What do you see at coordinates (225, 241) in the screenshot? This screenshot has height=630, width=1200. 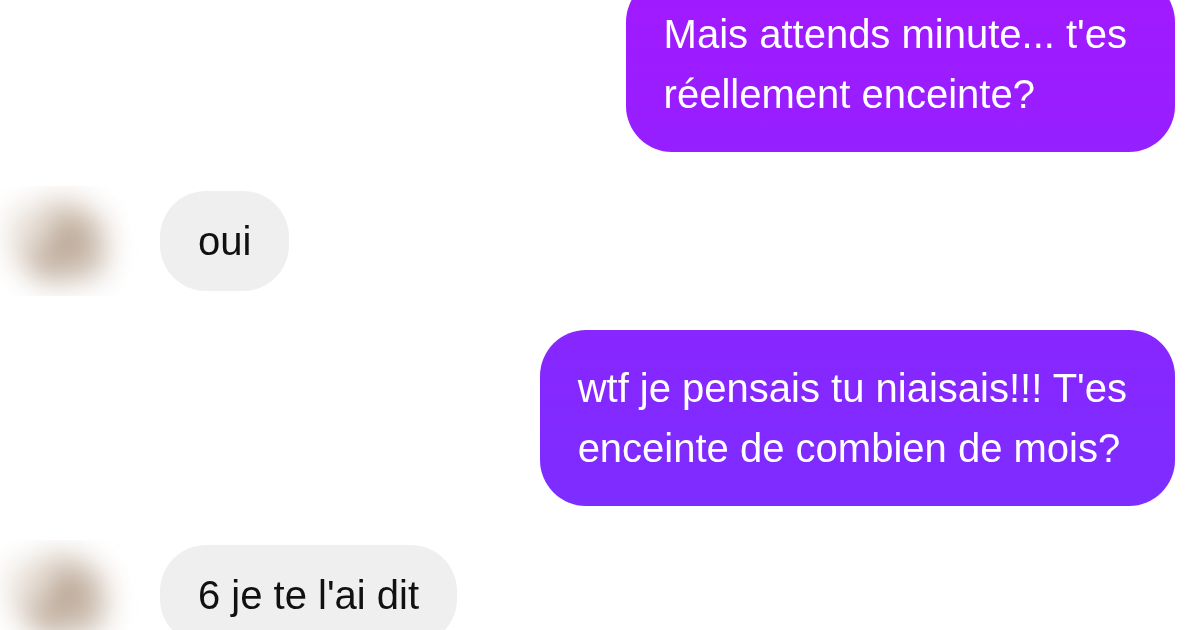 I see `message-bubble: oui` at bounding box center [225, 241].